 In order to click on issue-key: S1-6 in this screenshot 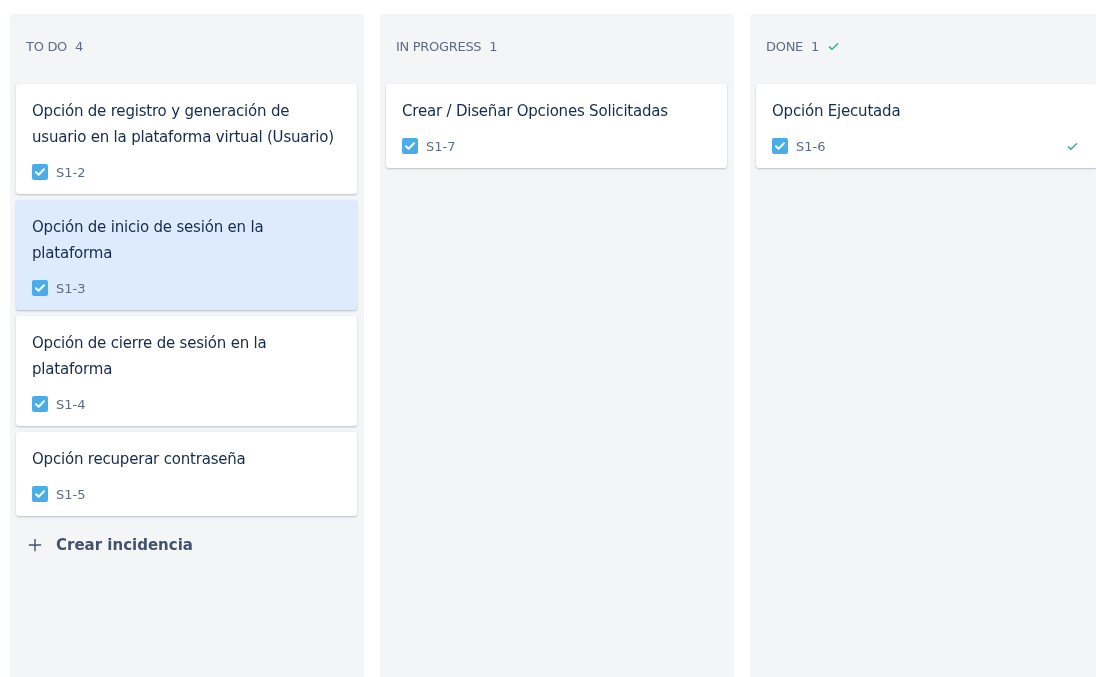, I will do `click(811, 146)`.